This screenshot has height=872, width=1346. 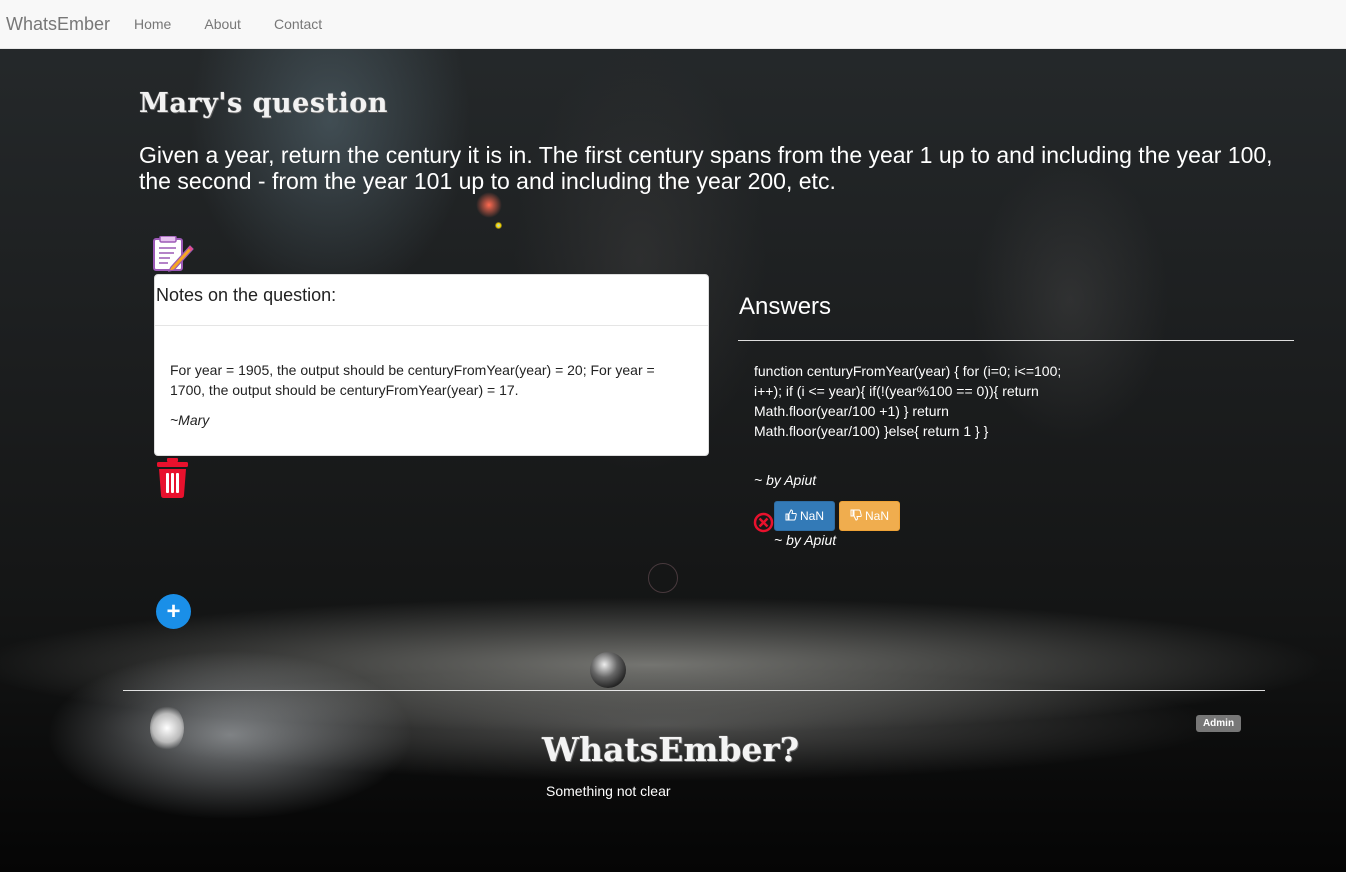 I want to click on answers-heading: Answers, so click(x=785, y=306).